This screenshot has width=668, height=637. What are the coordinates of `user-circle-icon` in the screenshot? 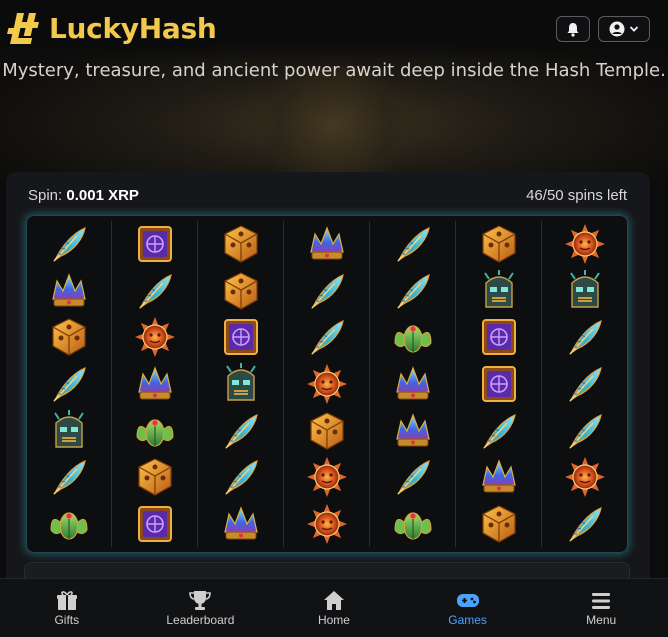 It's located at (617, 29).